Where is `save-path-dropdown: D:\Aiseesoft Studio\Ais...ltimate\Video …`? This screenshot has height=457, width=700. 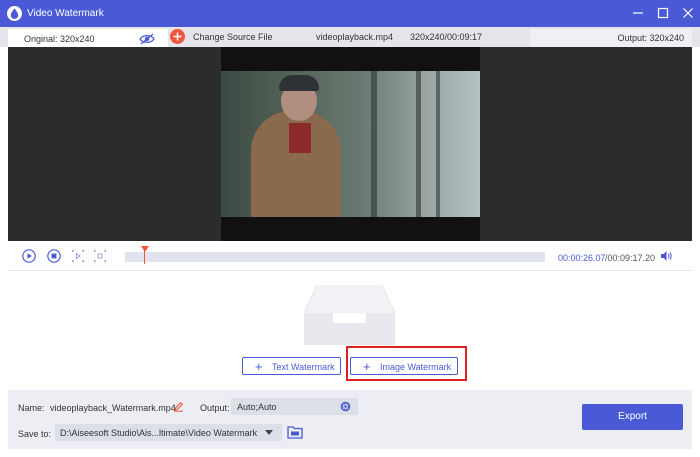
save-path-dropdown: D:\Aiseesoft Studio\Ais...ltimate\Video … is located at coordinates (168, 432).